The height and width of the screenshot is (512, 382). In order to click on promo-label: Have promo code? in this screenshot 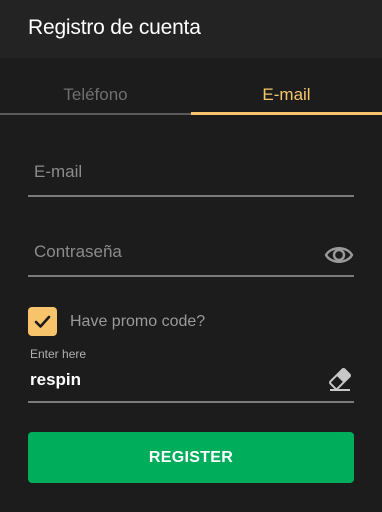, I will do `click(138, 321)`.